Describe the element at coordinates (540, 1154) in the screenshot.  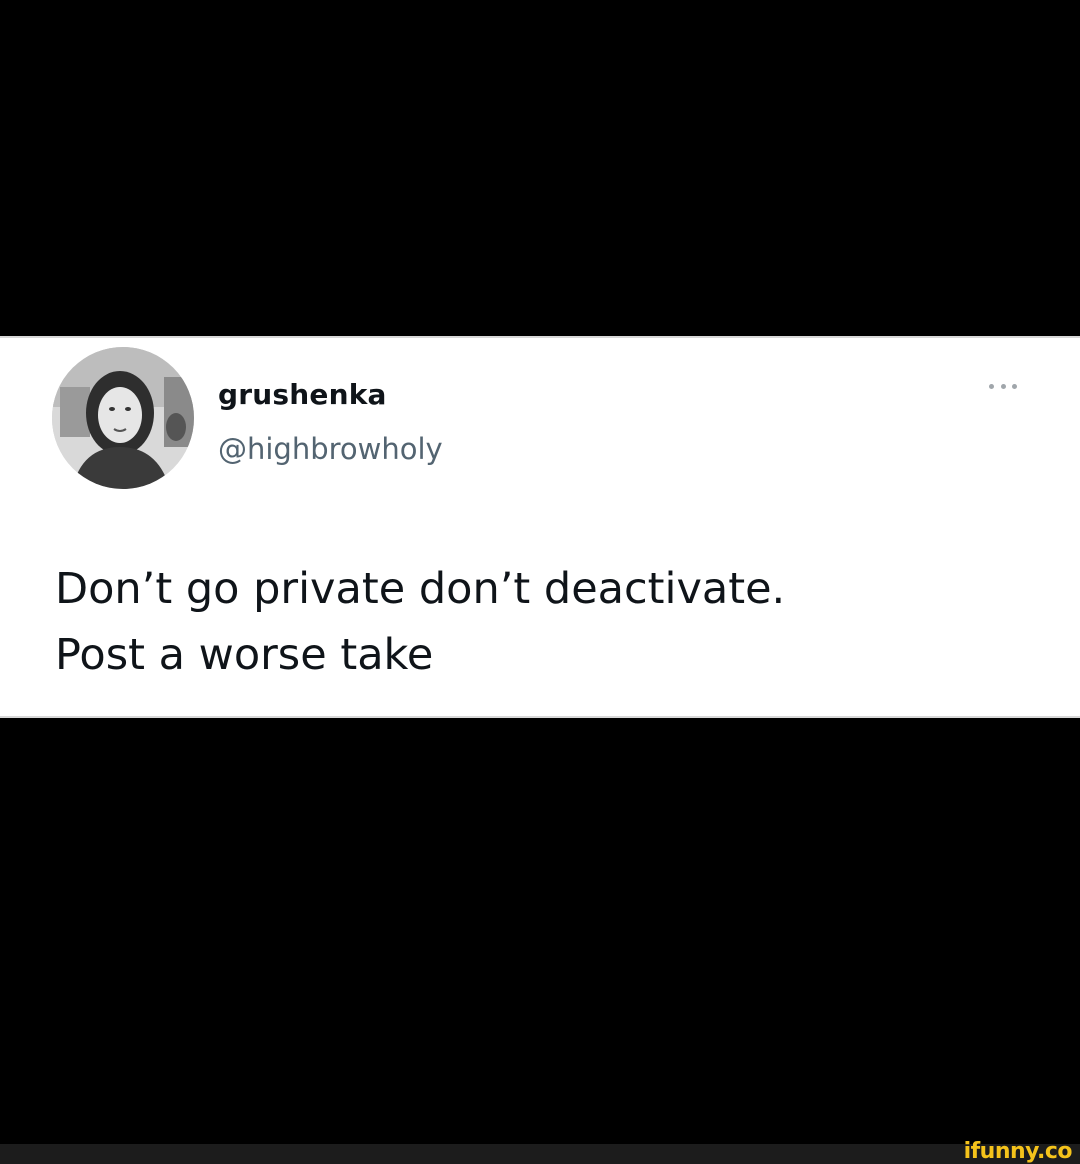
I see `watermark-bar` at that location.